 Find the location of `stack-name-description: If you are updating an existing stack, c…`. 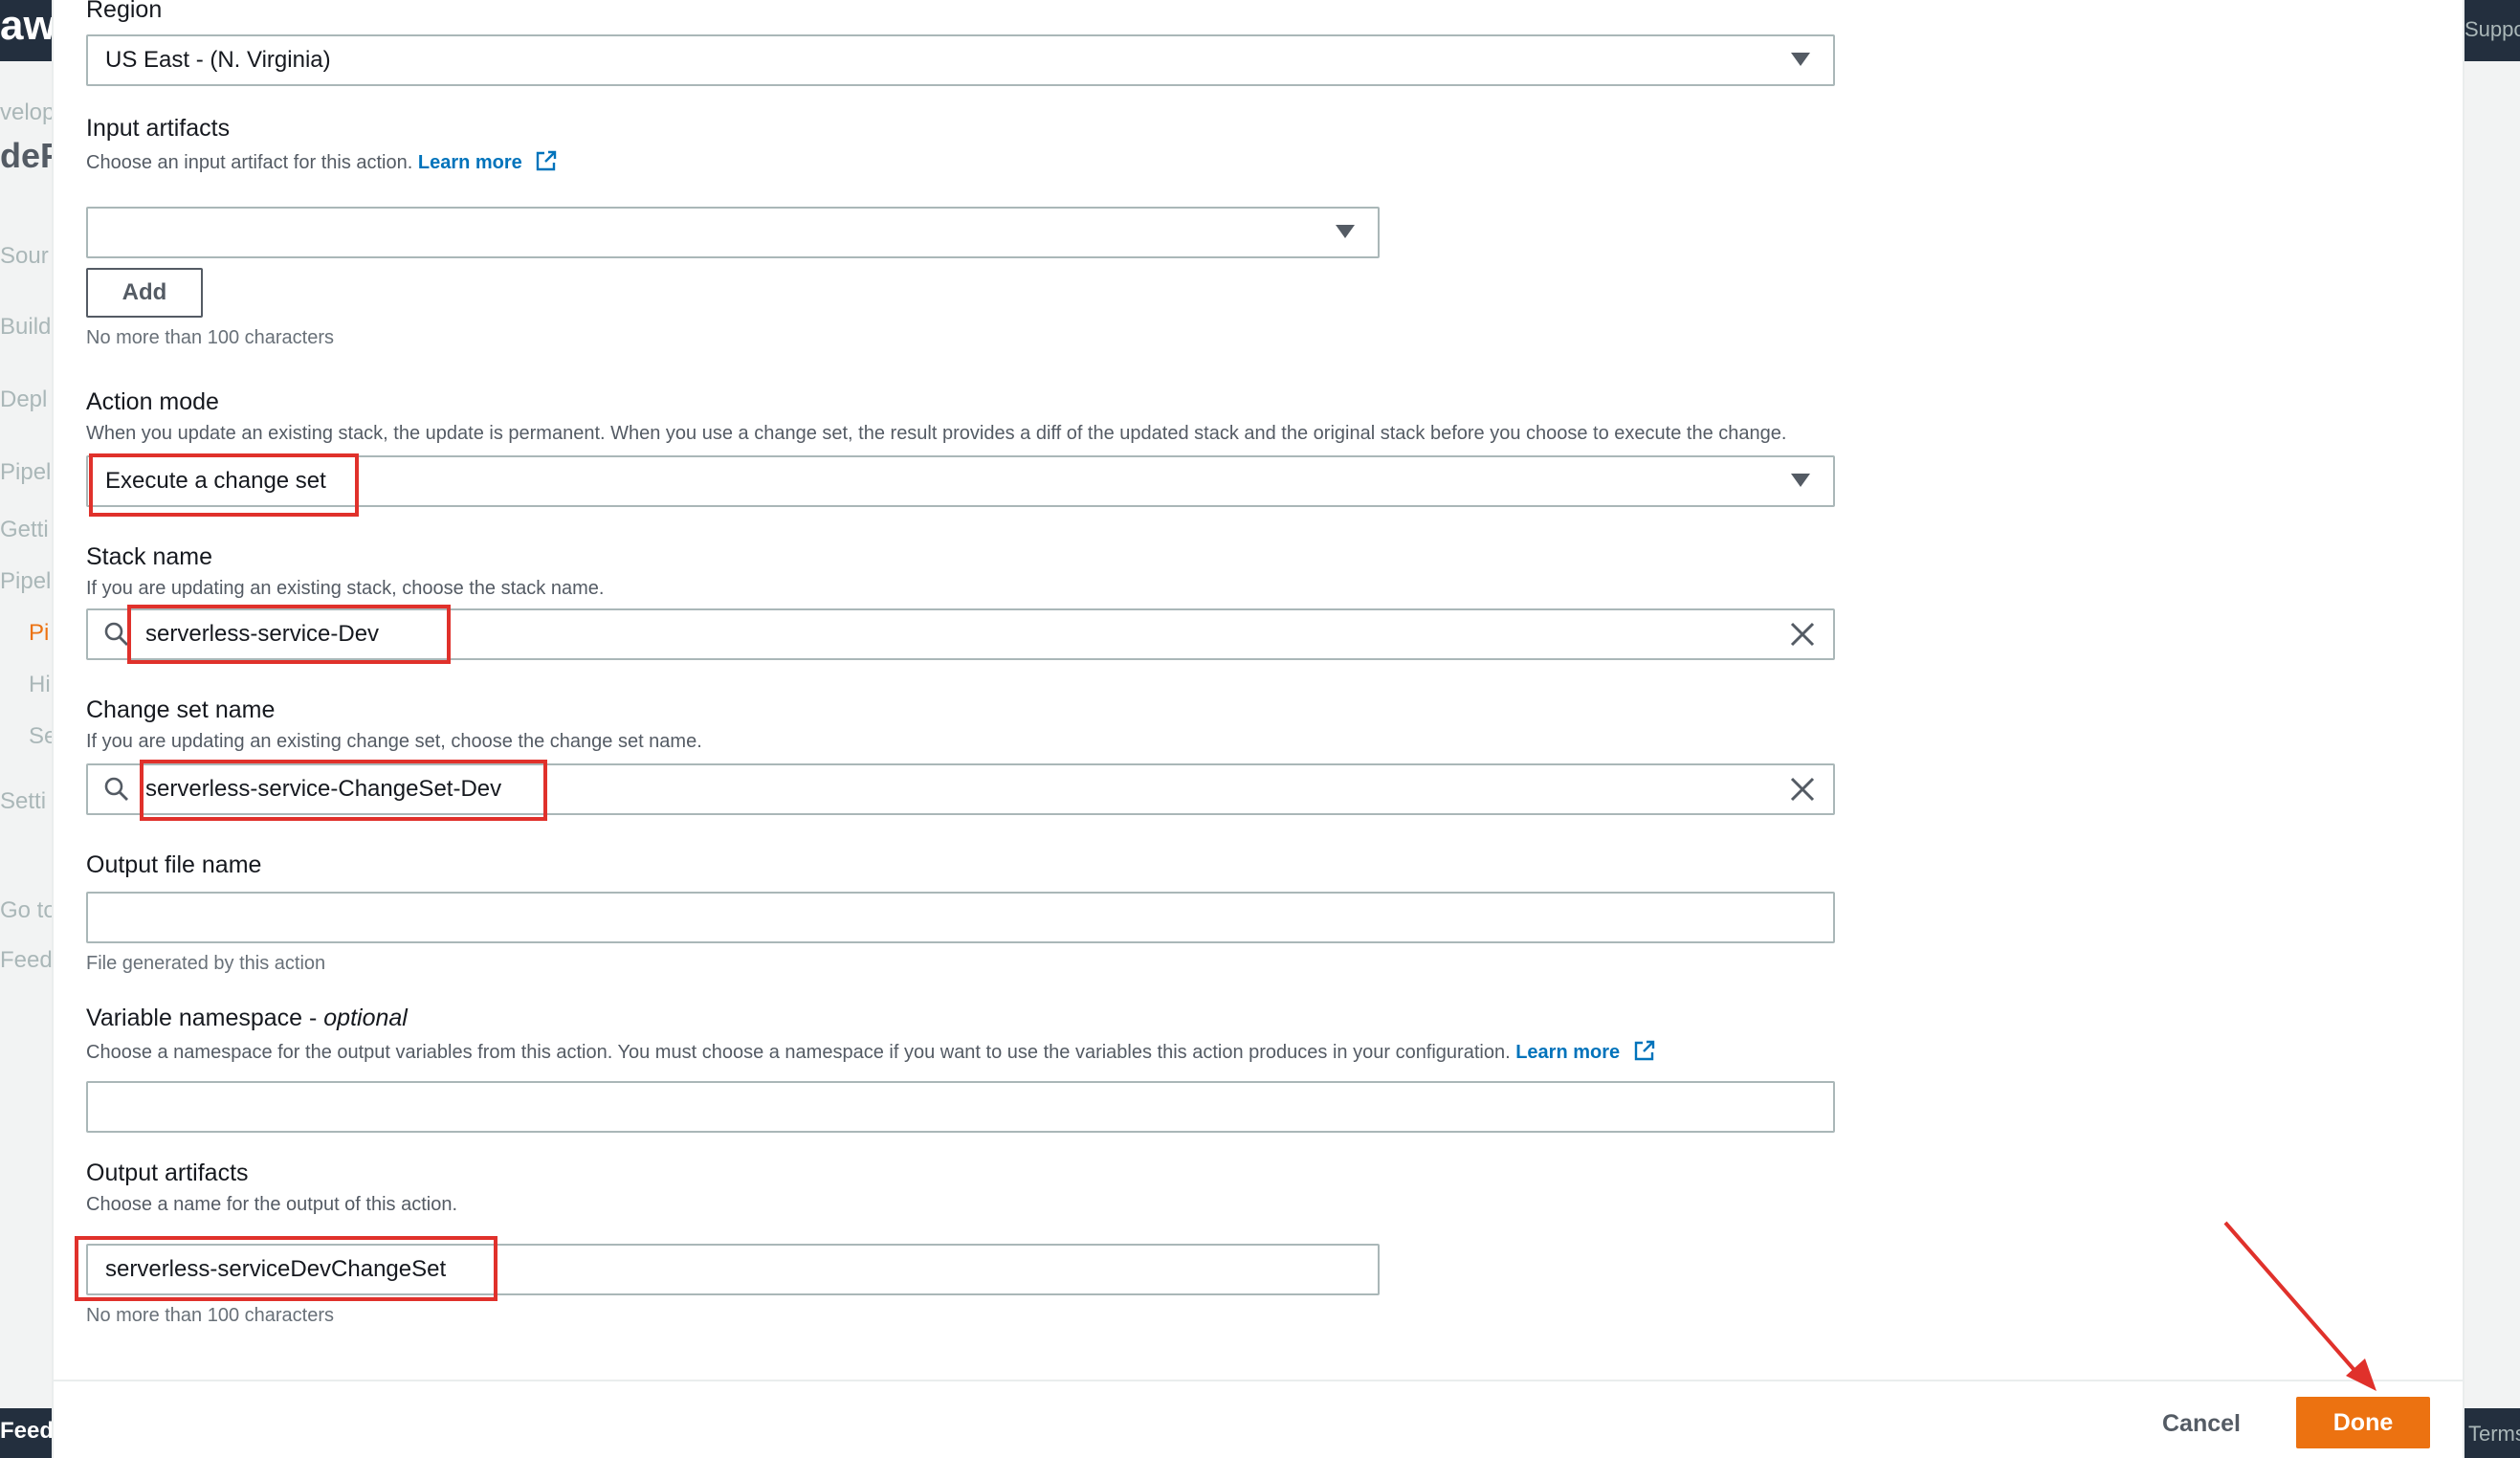

stack-name-description: If you are updating an existing stack, c… is located at coordinates (346, 588).